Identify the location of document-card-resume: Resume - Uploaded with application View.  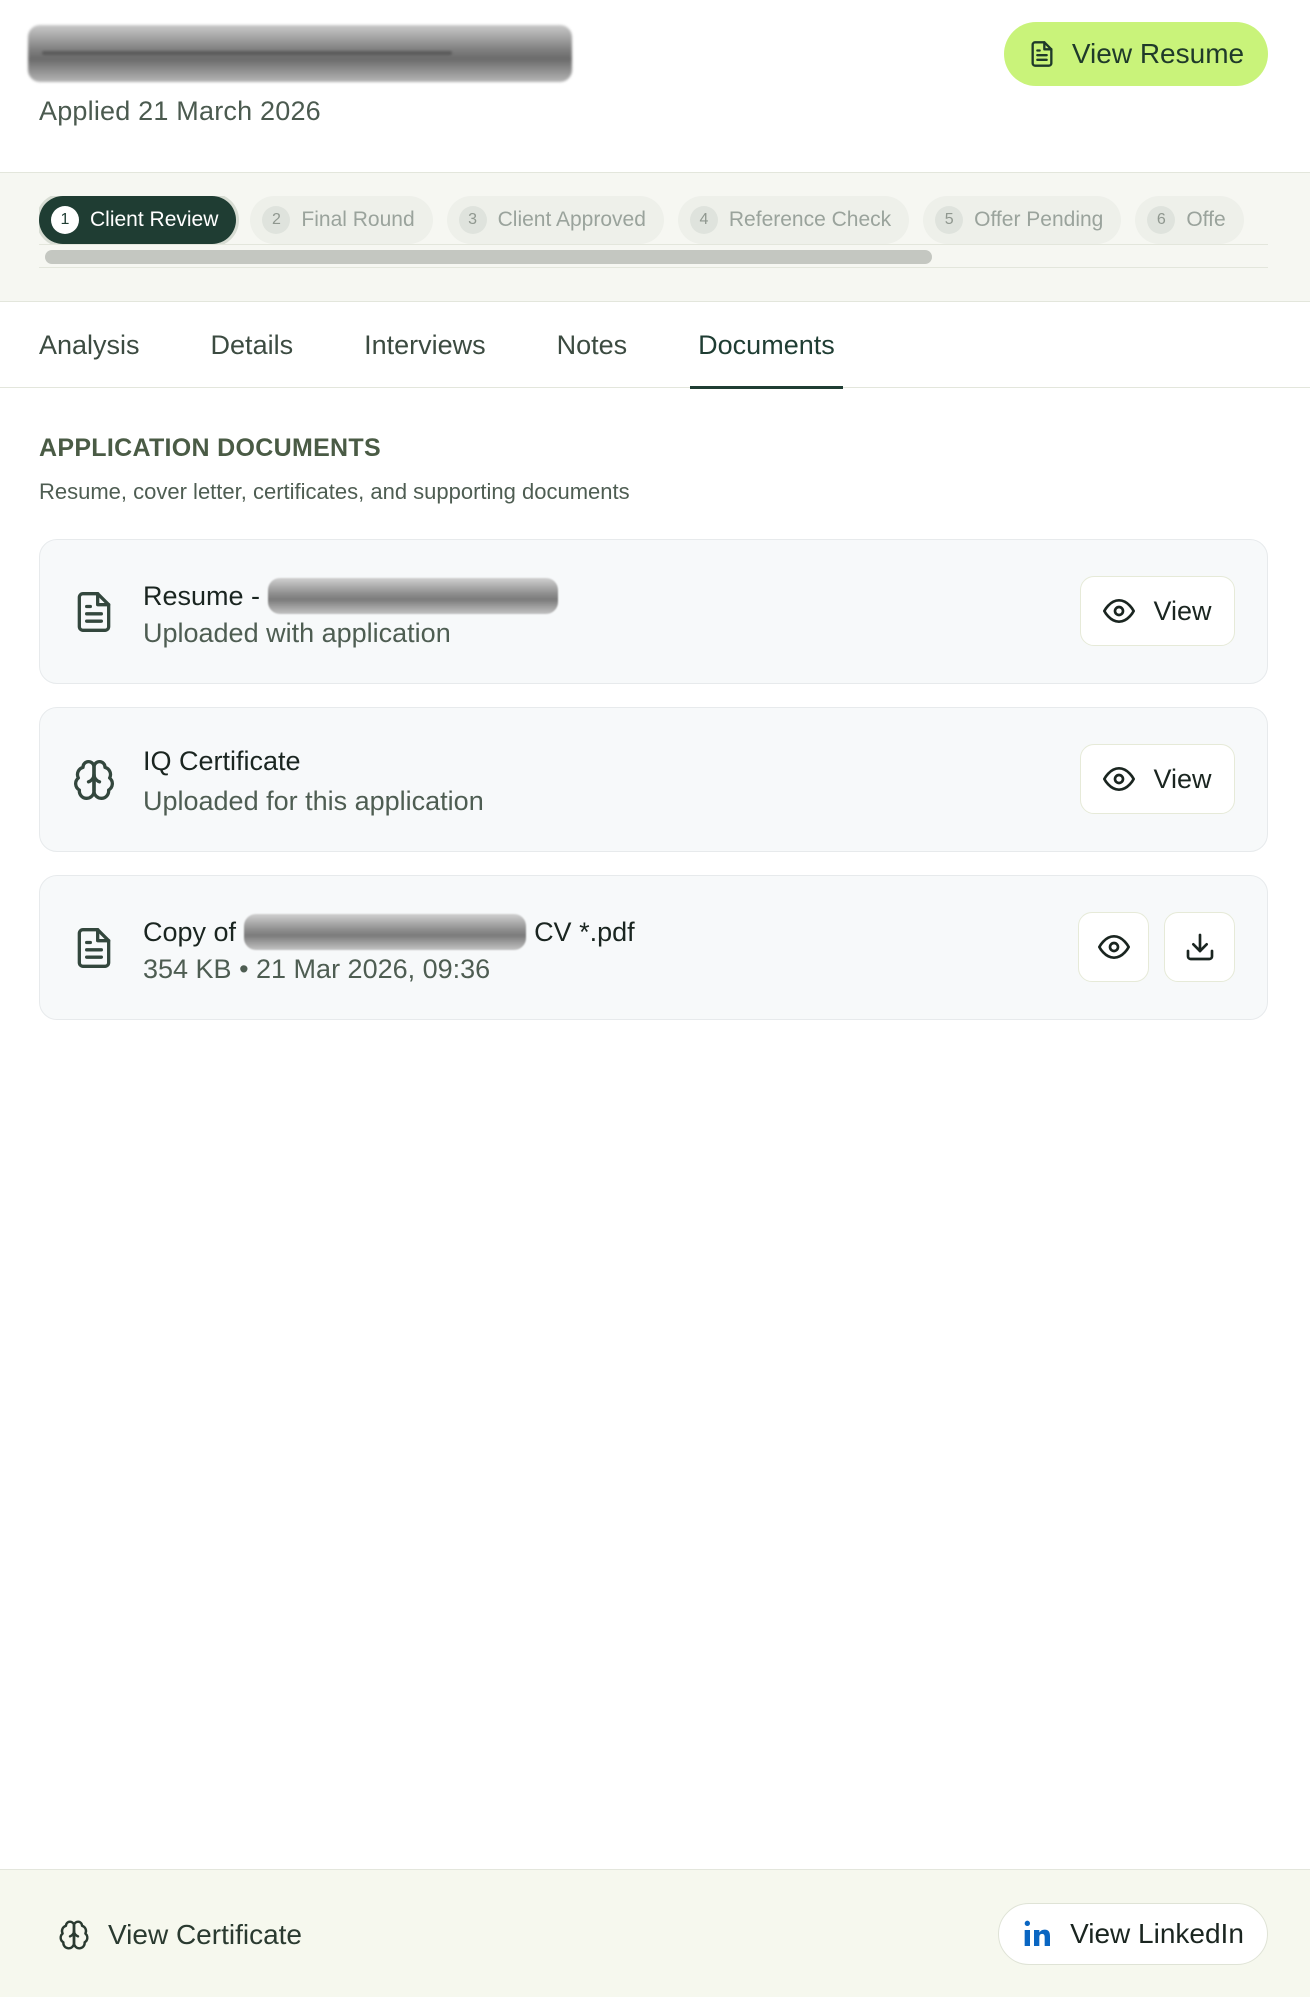
(653, 611).